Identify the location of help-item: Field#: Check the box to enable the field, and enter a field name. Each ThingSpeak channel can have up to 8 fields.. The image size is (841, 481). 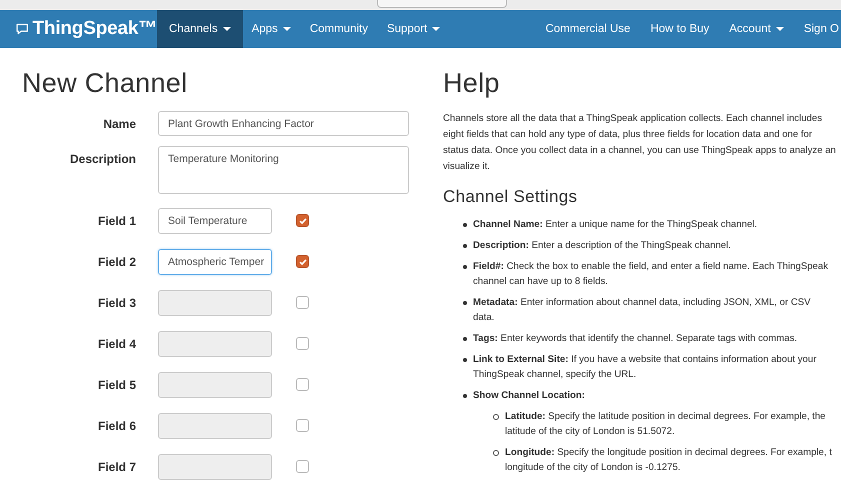
(651, 274).